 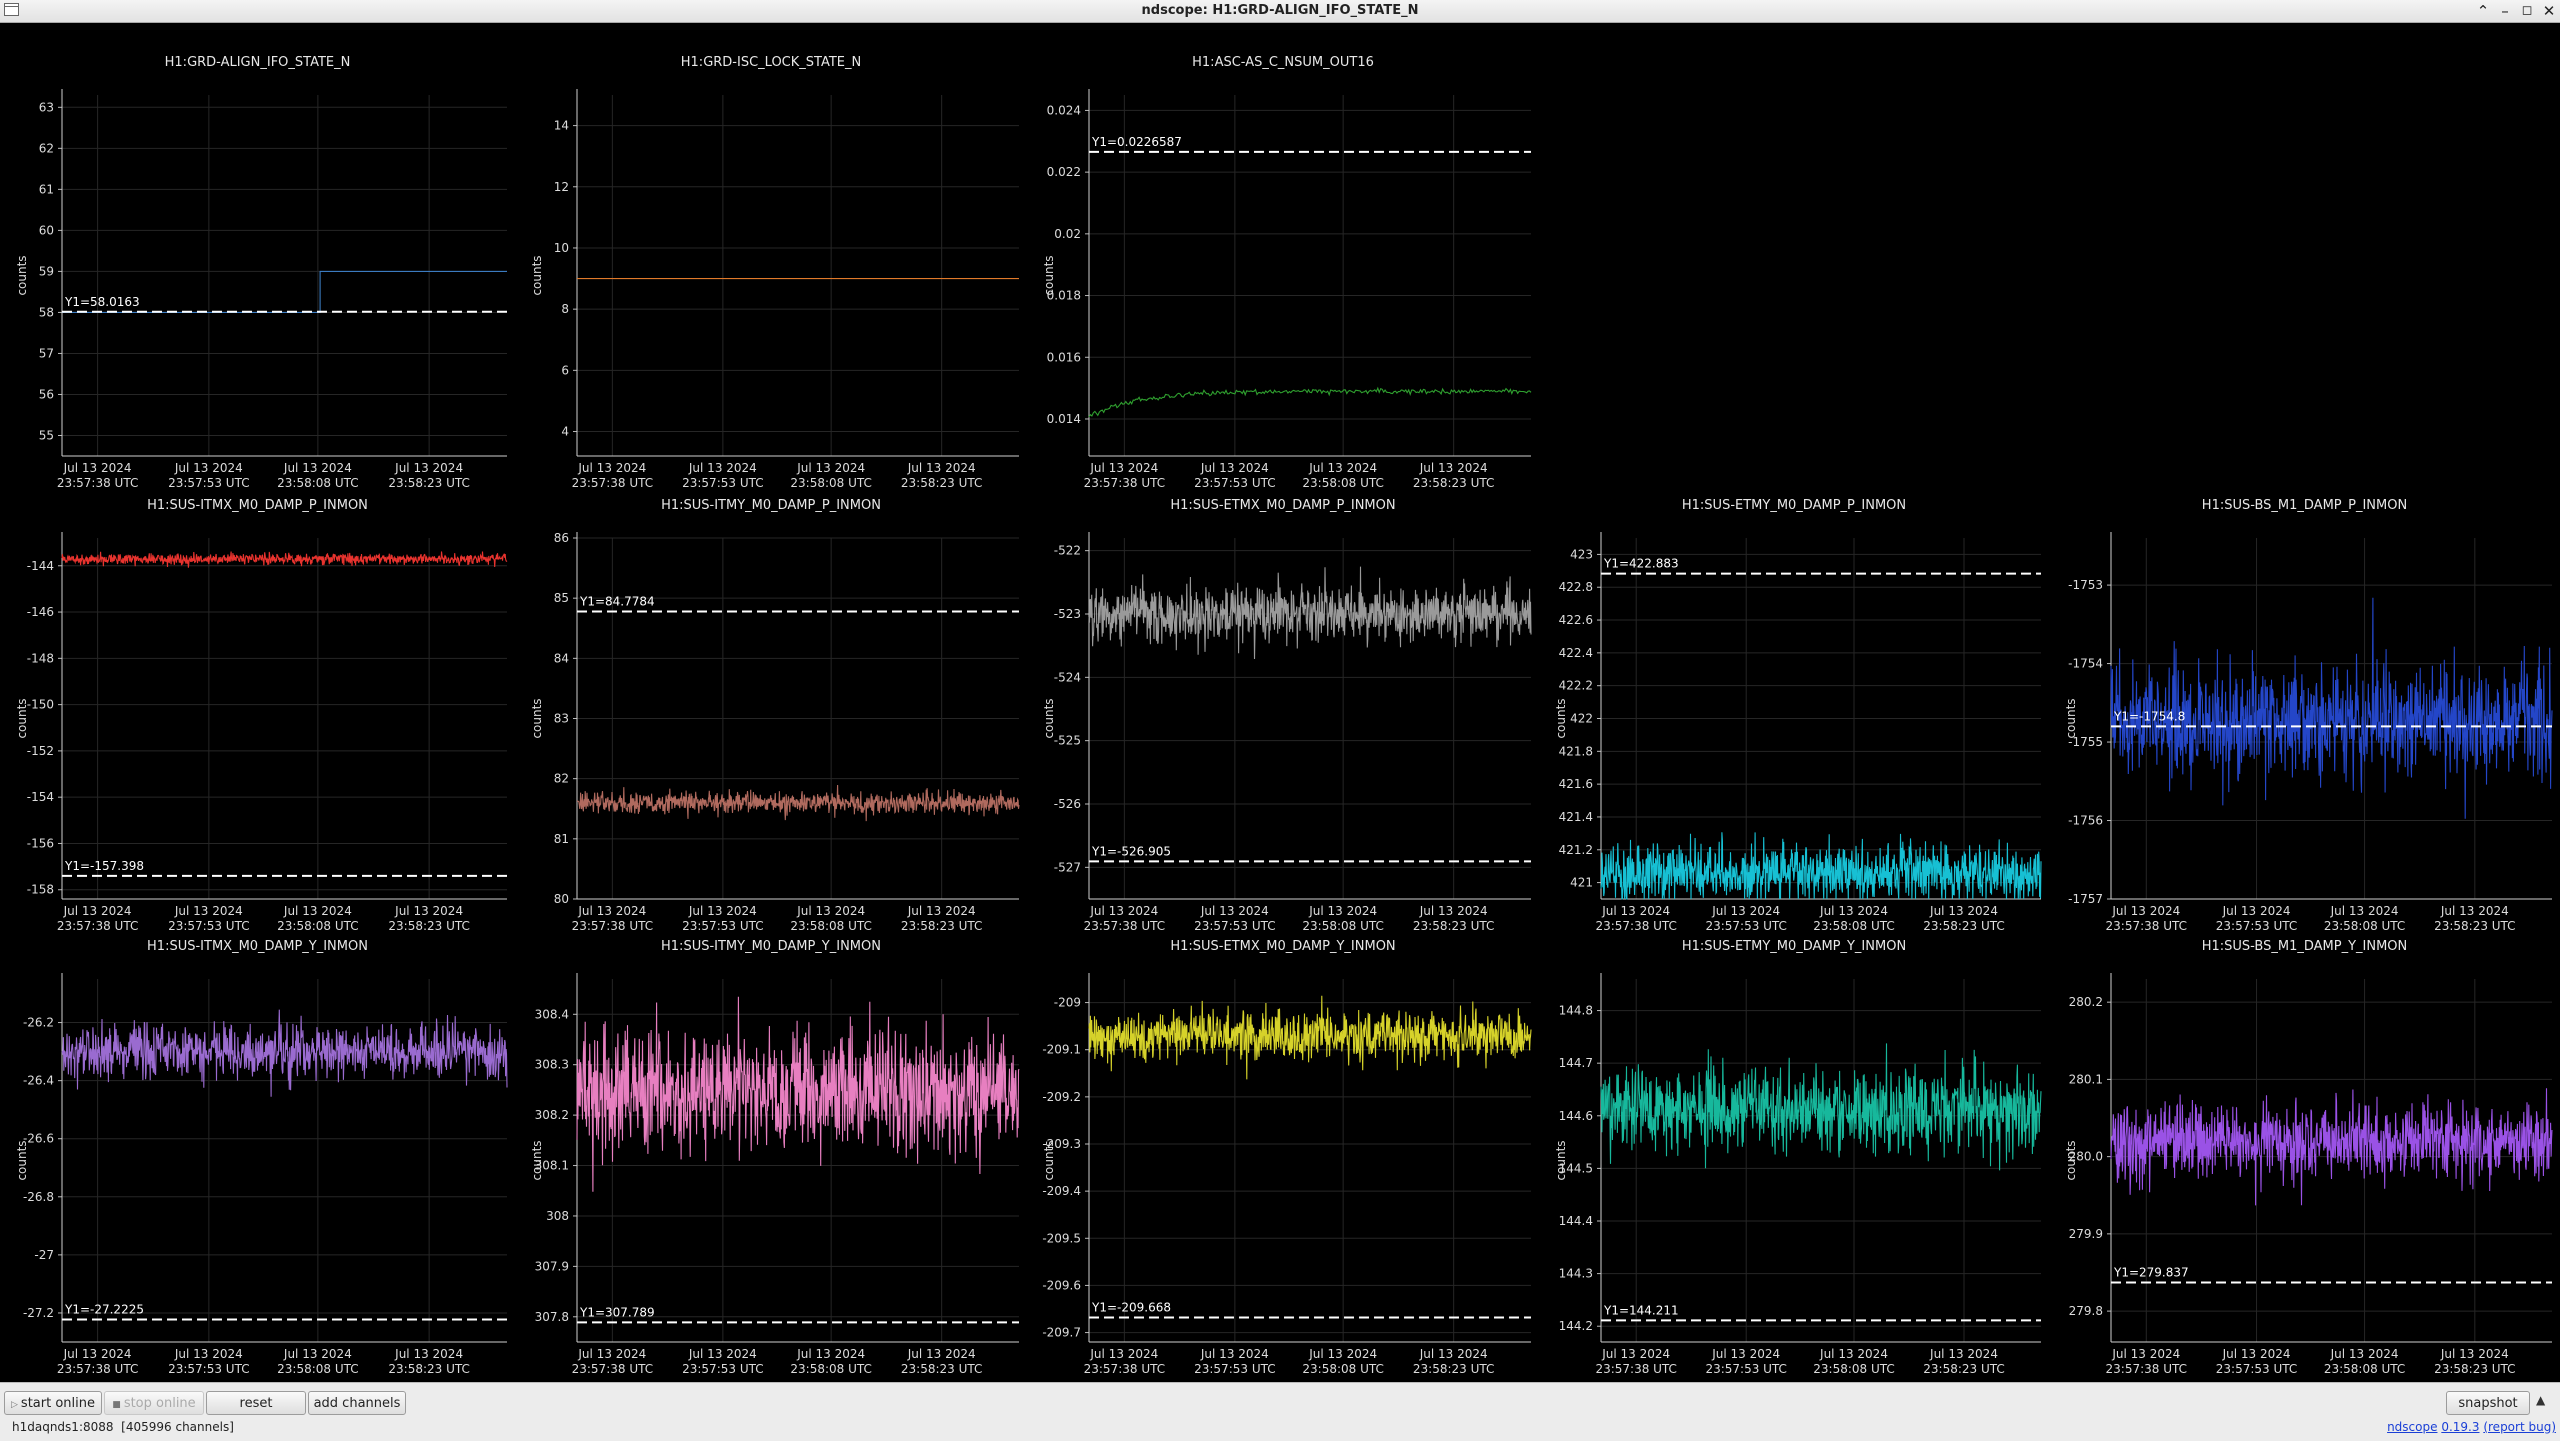 What do you see at coordinates (2519, 1427) in the screenshot?
I see `report-bug-link: (report bug)` at bounding box center [2519, 1427].